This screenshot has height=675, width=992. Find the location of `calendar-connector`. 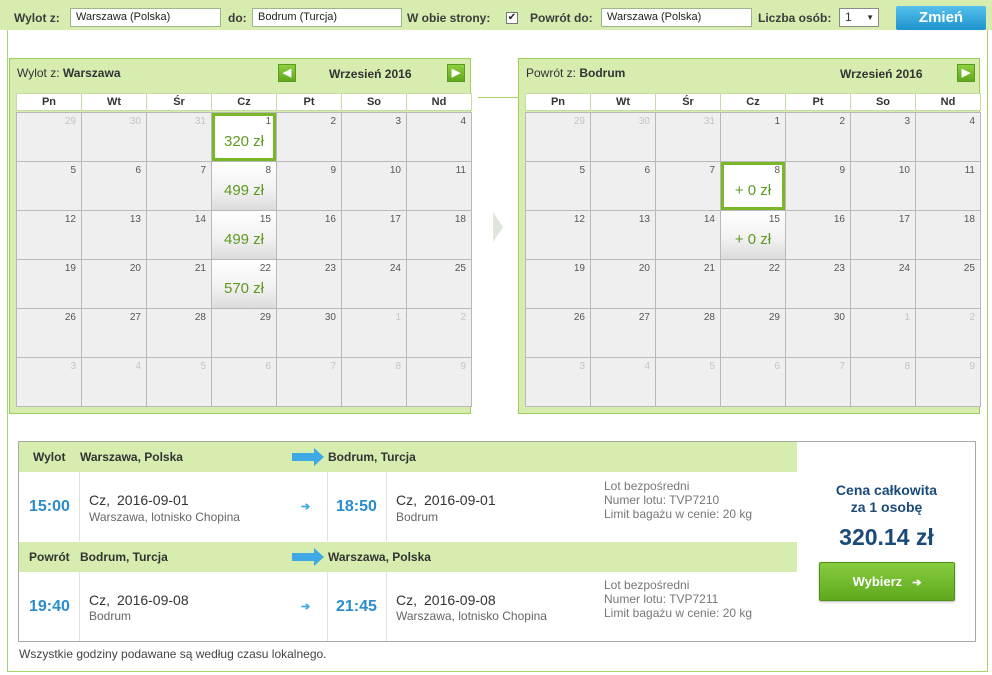

calendar-connector is located at coordinates (498, 97).